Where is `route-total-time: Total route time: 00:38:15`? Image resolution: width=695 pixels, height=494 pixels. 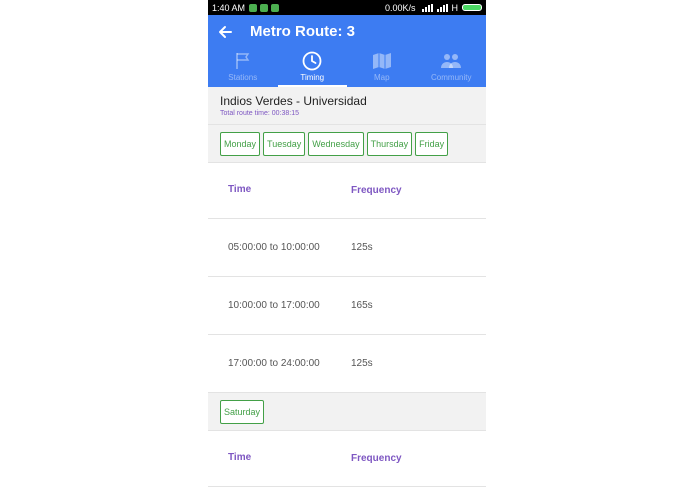
route-total-time: Total route time: 00:38:15 is located at coordinates (259, 113).